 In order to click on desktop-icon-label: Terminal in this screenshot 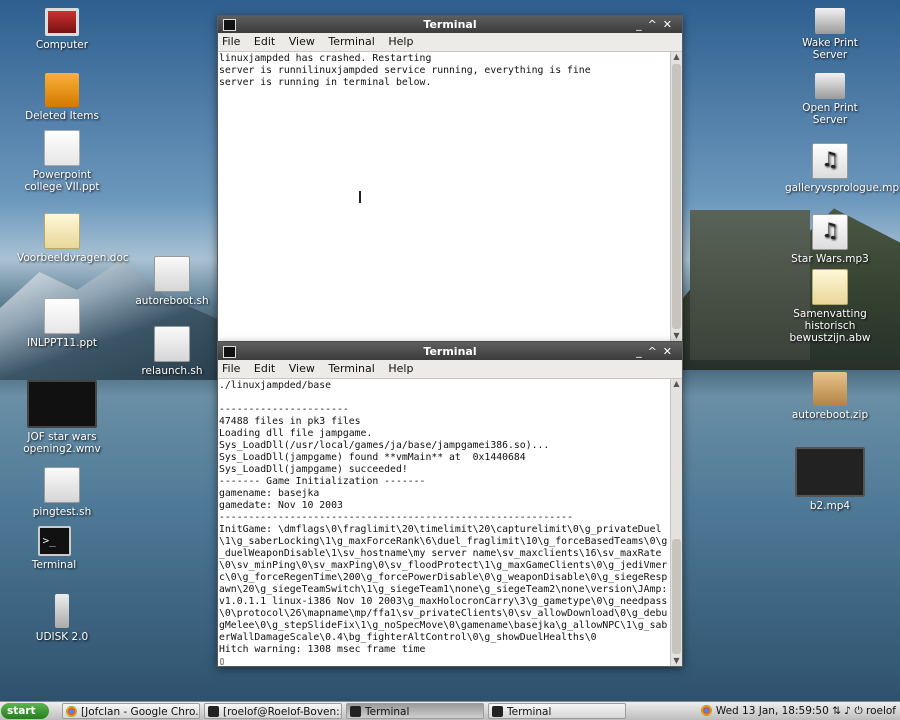, I will do `click(54, 565)`.